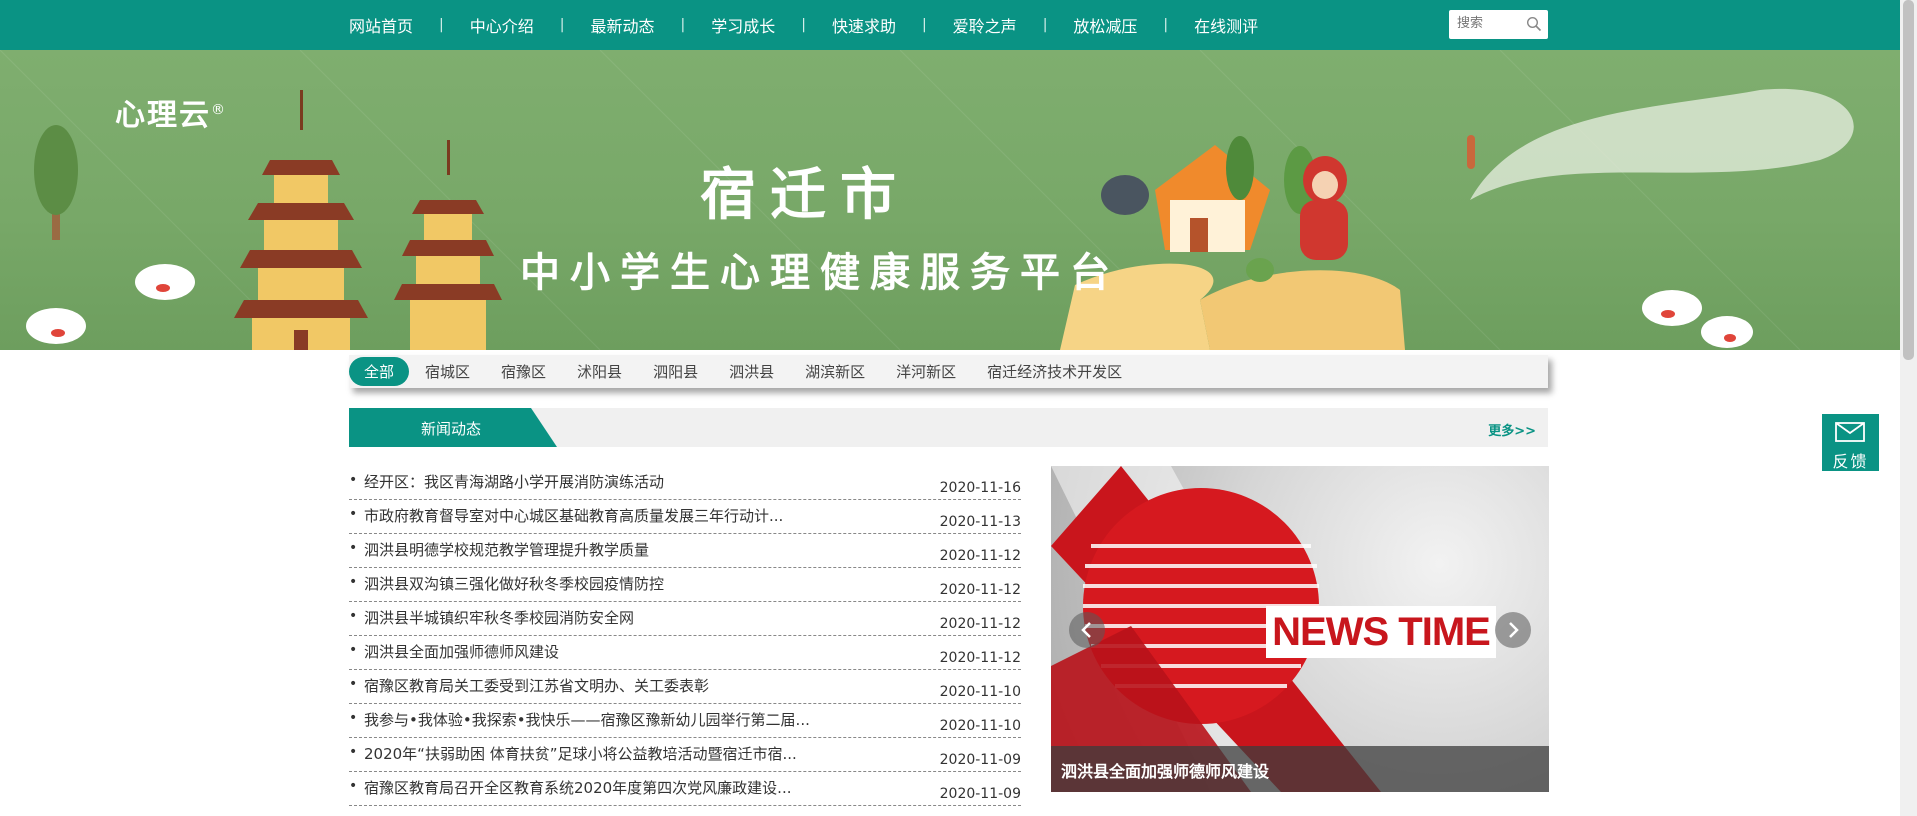  What do you see at coordinates (447, 371) in the screenshot?
I see `district-tab-sucheng: 宿城区` at bounding box center [447, 371].